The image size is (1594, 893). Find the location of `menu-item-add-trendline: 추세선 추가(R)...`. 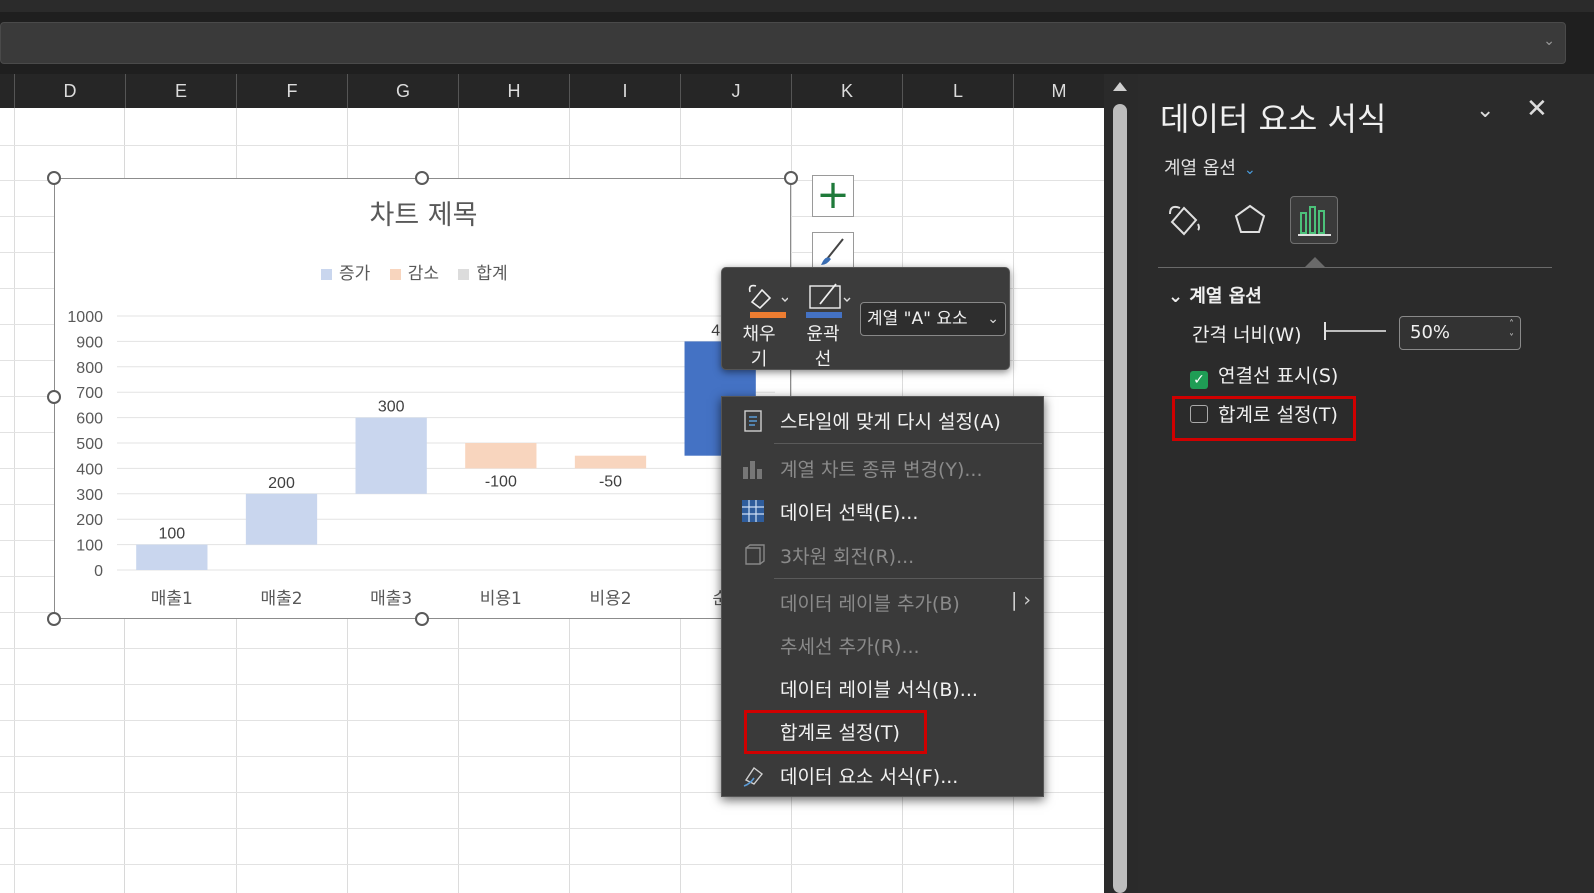

menu-item-add-trendline: 추세선 추가(R)... is located at coordinates (883, 644).